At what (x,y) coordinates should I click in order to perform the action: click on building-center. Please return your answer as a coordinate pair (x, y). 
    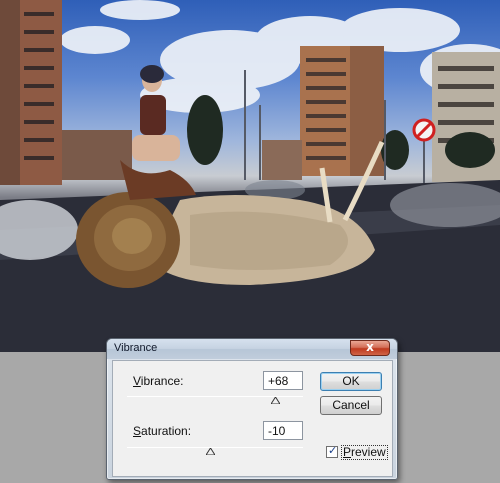
    Looking at the image, I should click on (342, 111).